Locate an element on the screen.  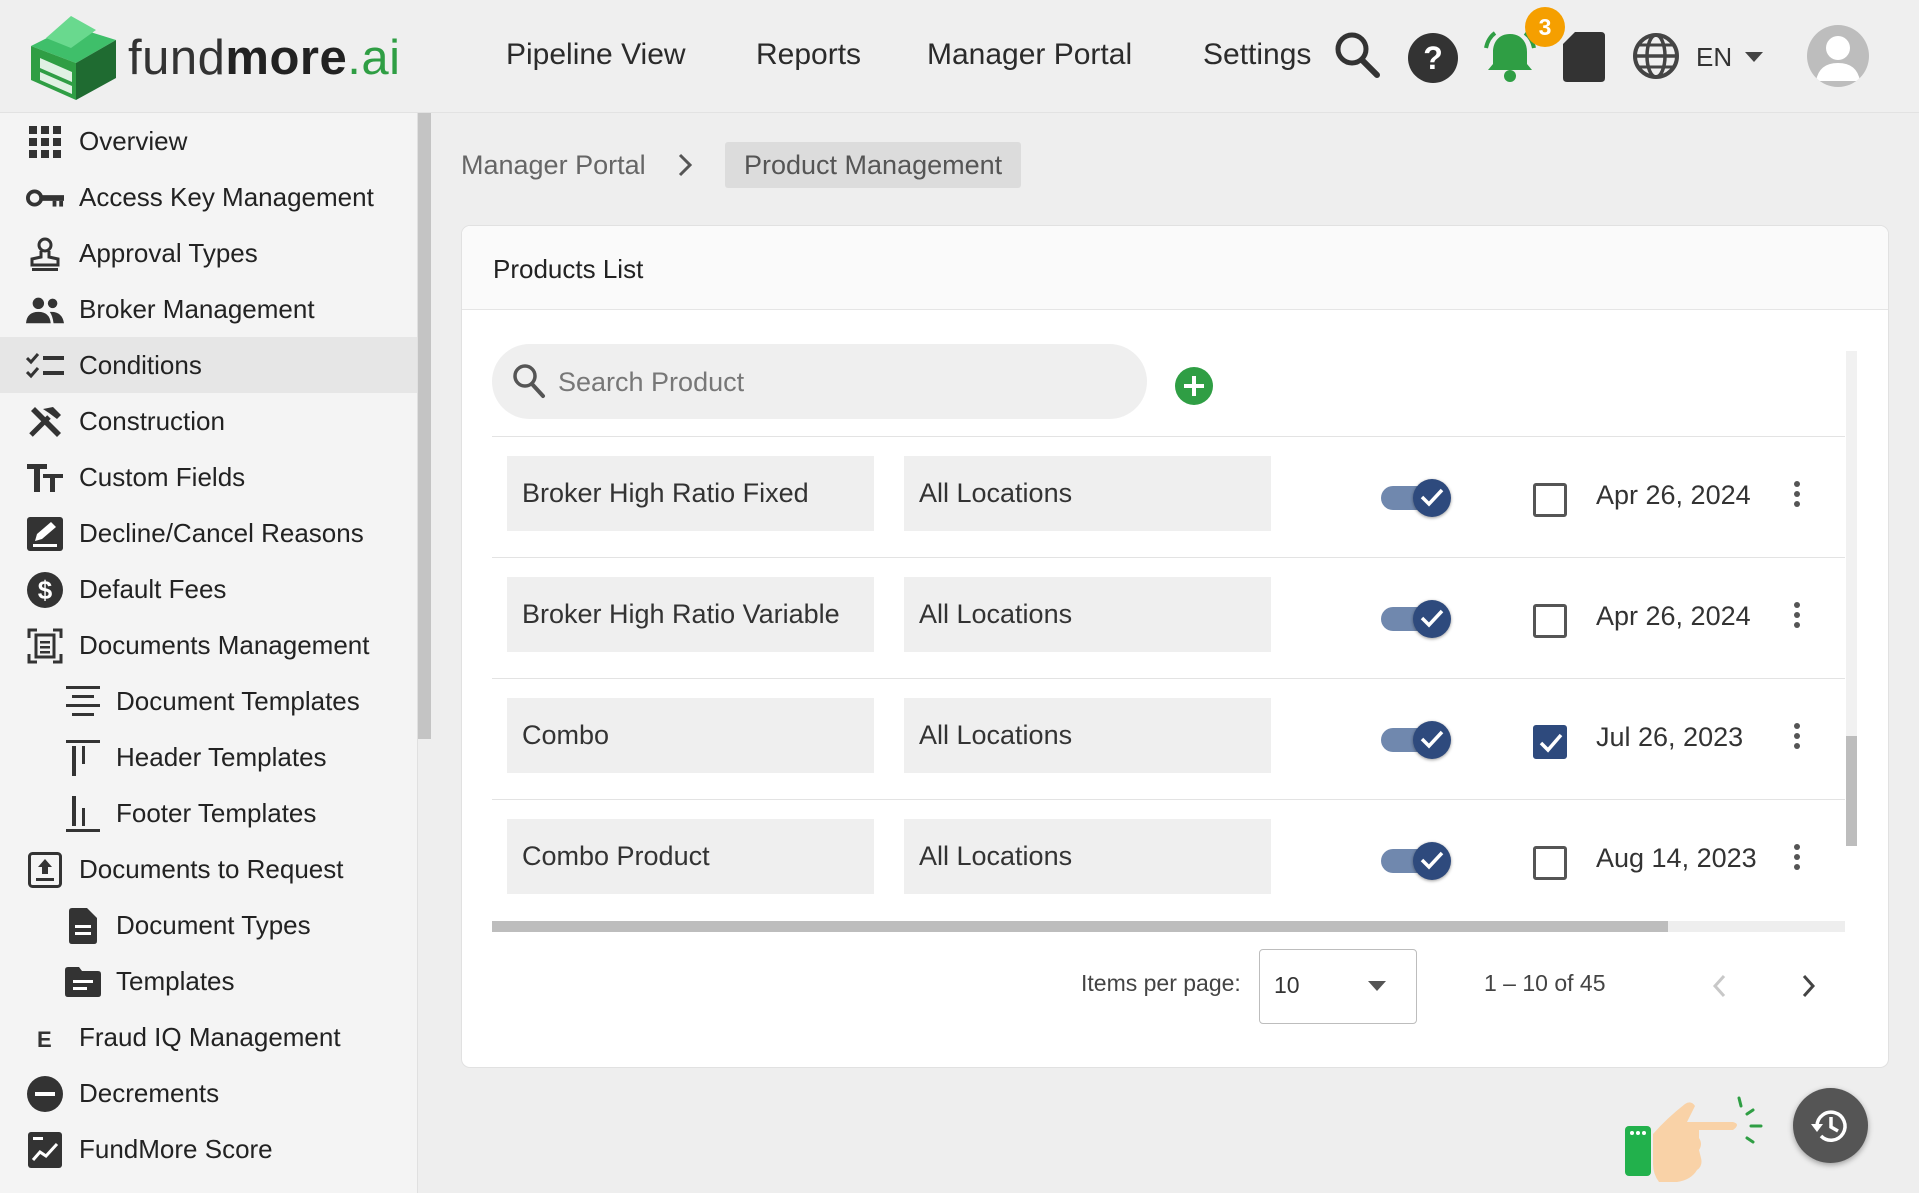
footer-icon is located at coordinates (83, 814).